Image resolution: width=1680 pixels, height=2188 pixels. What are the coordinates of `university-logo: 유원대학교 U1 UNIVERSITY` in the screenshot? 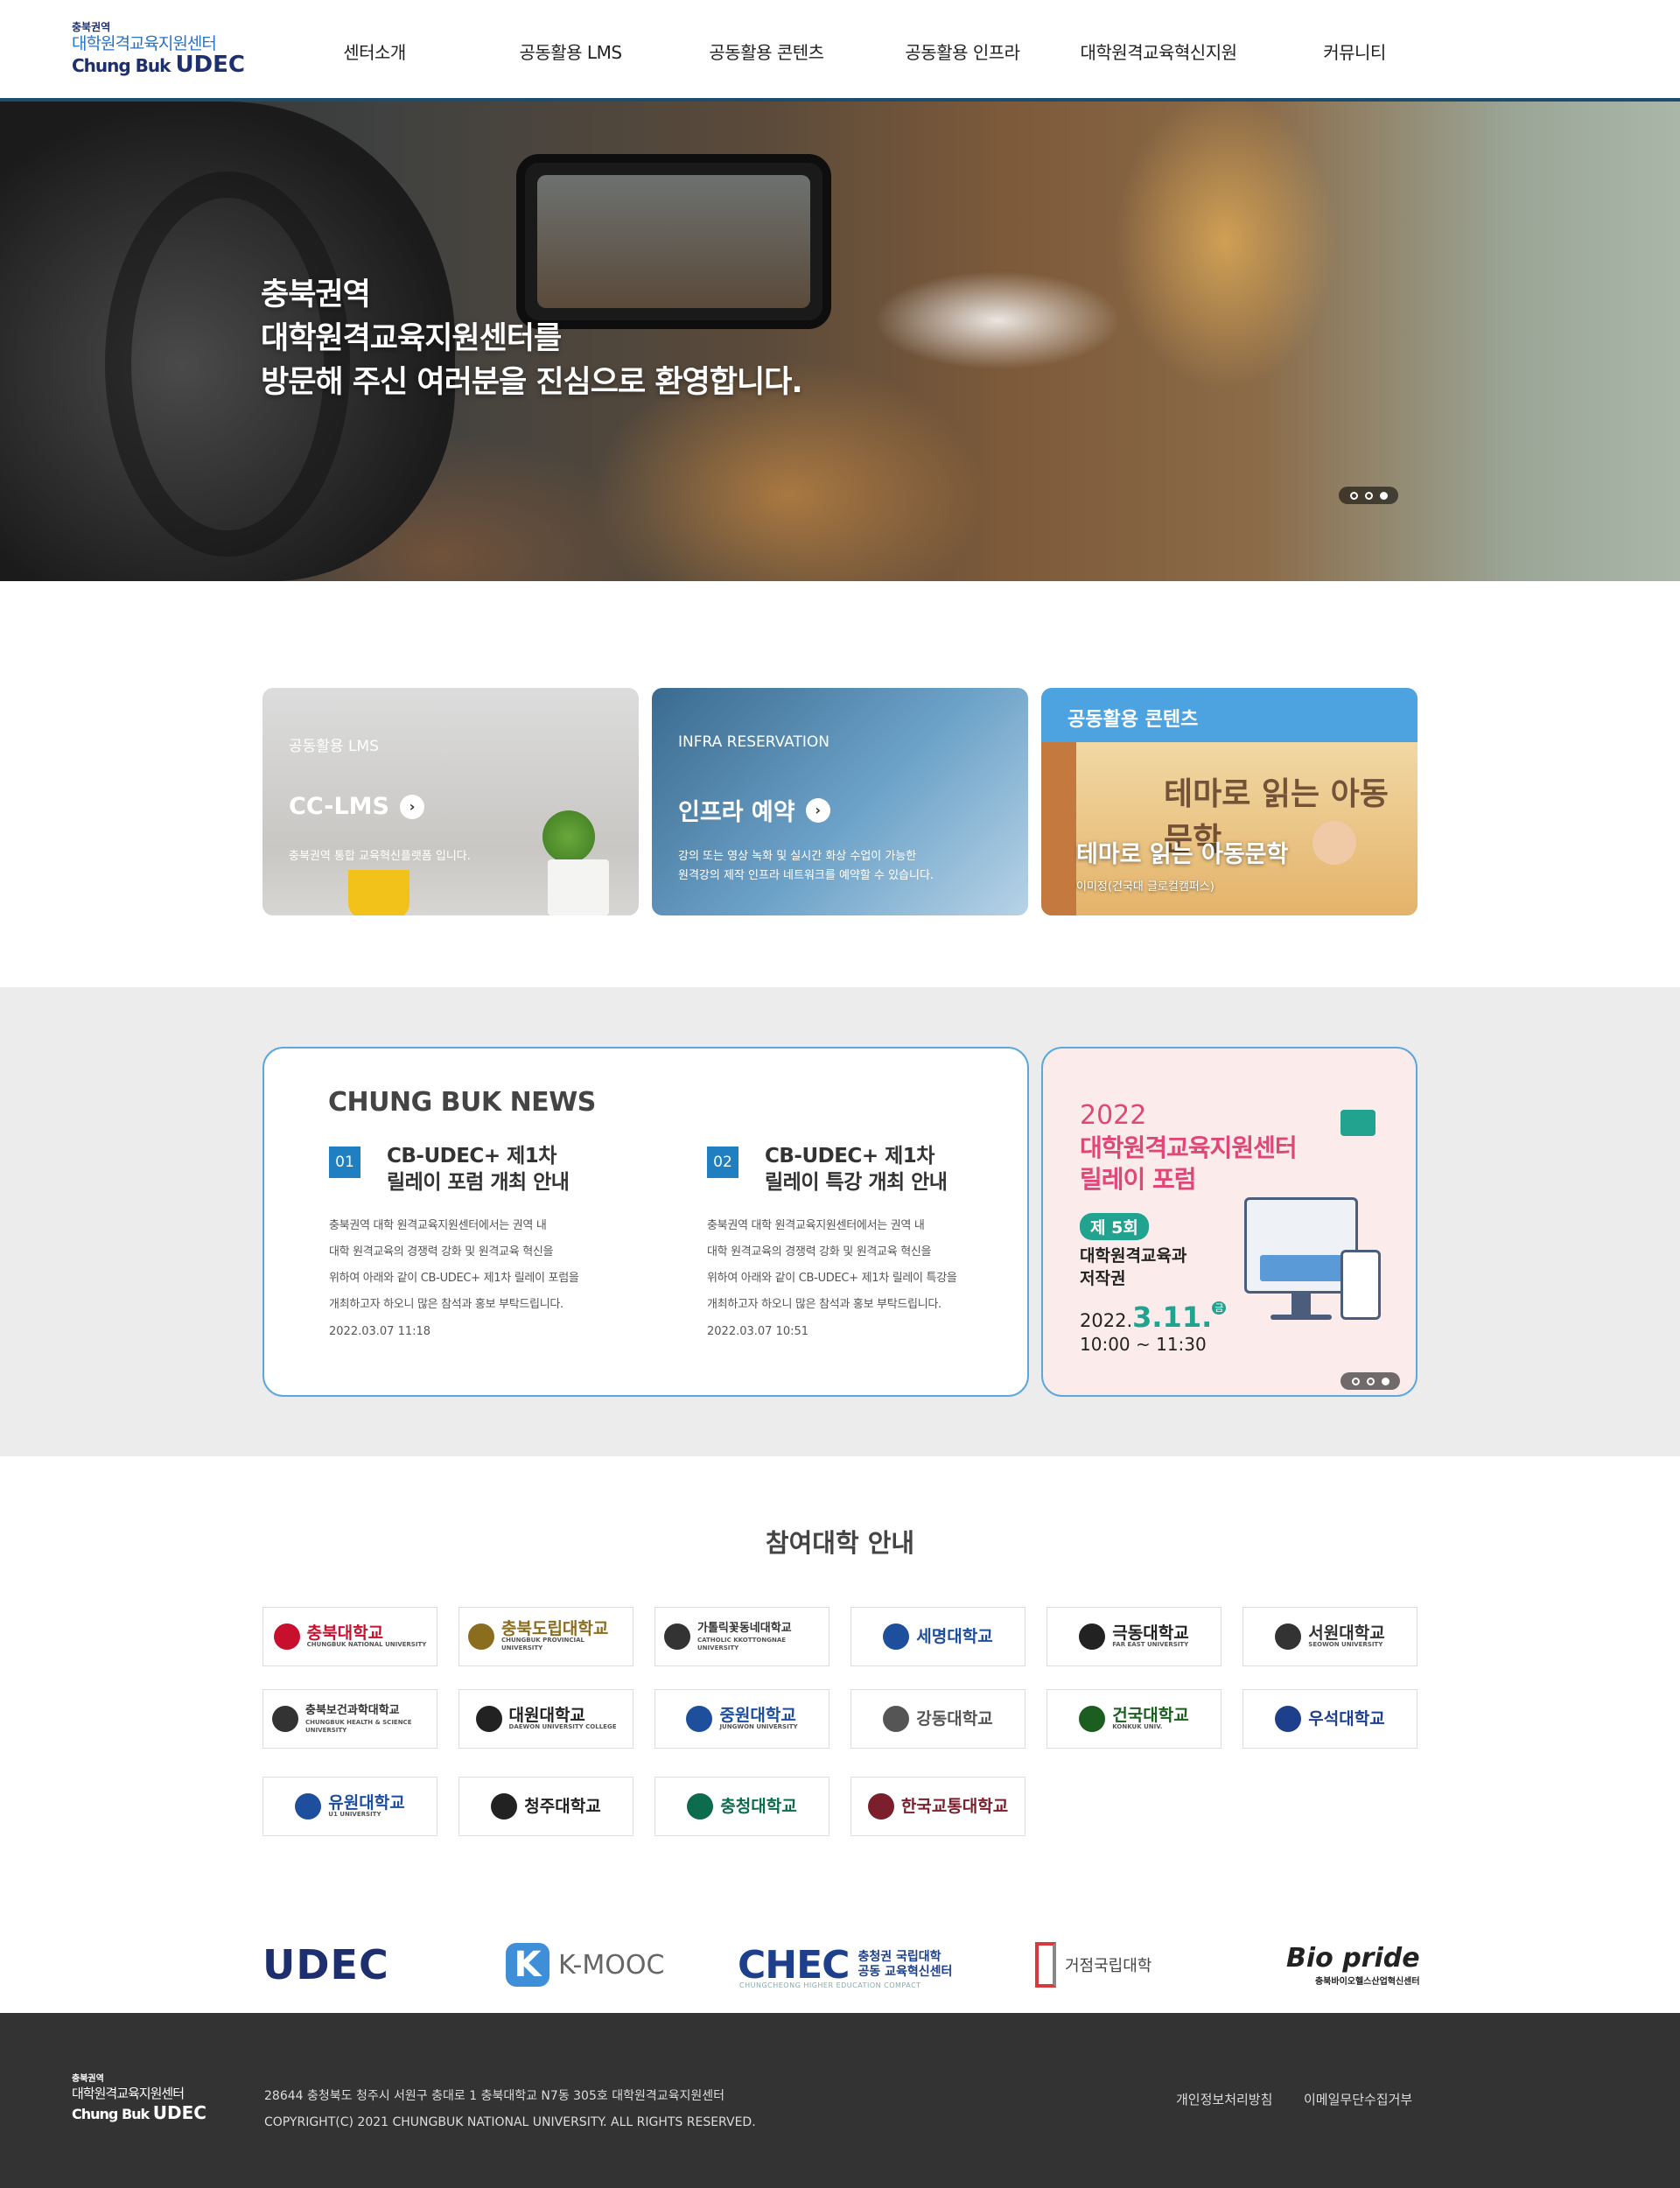 It's located at (350, 1807).